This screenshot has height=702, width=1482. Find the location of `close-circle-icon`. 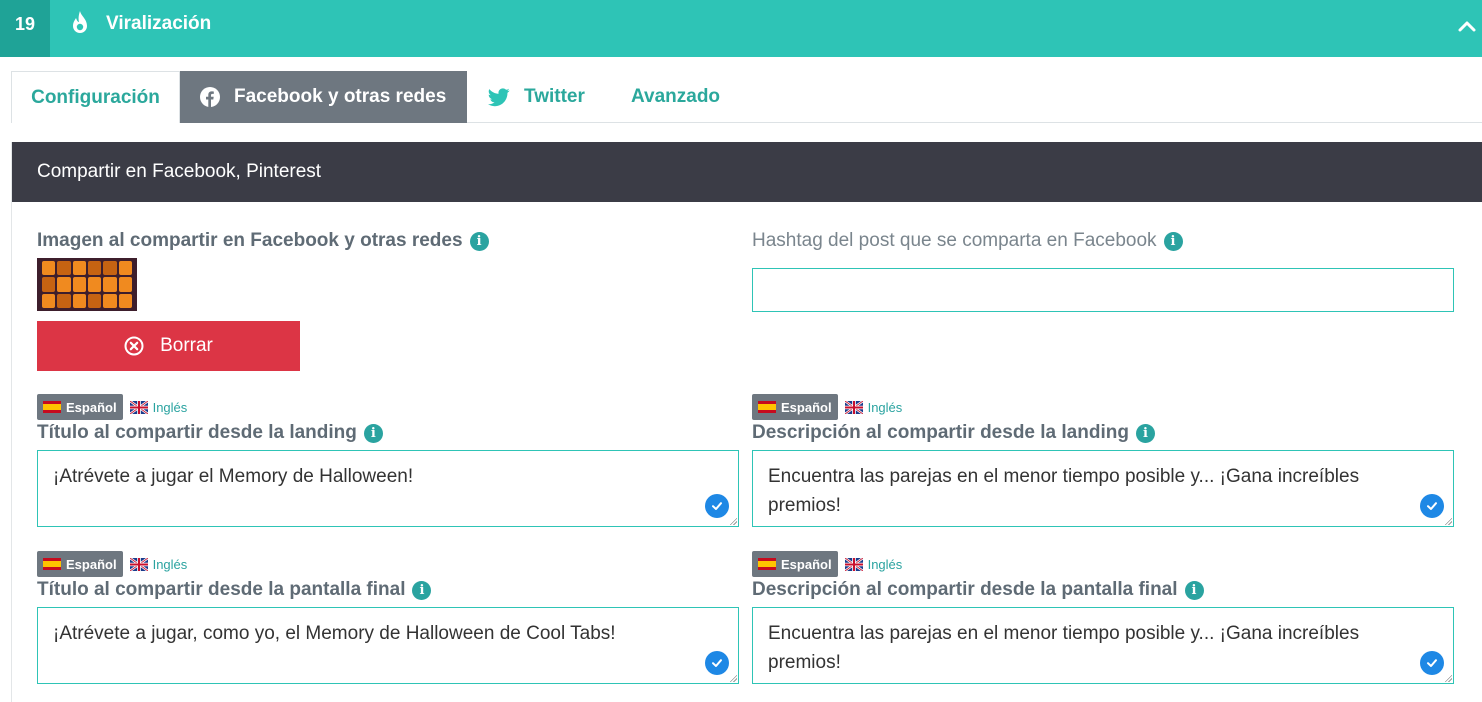

close-circle-icon is located at coordinates (134, 346).